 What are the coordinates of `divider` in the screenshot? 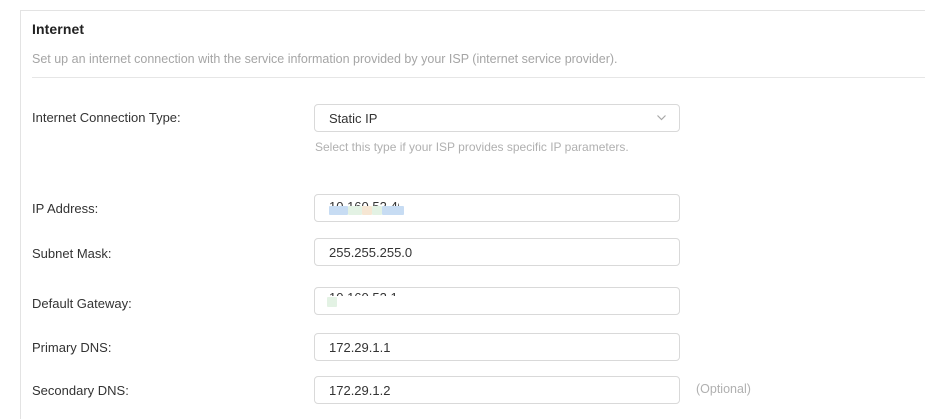 It's located at (478, 77).